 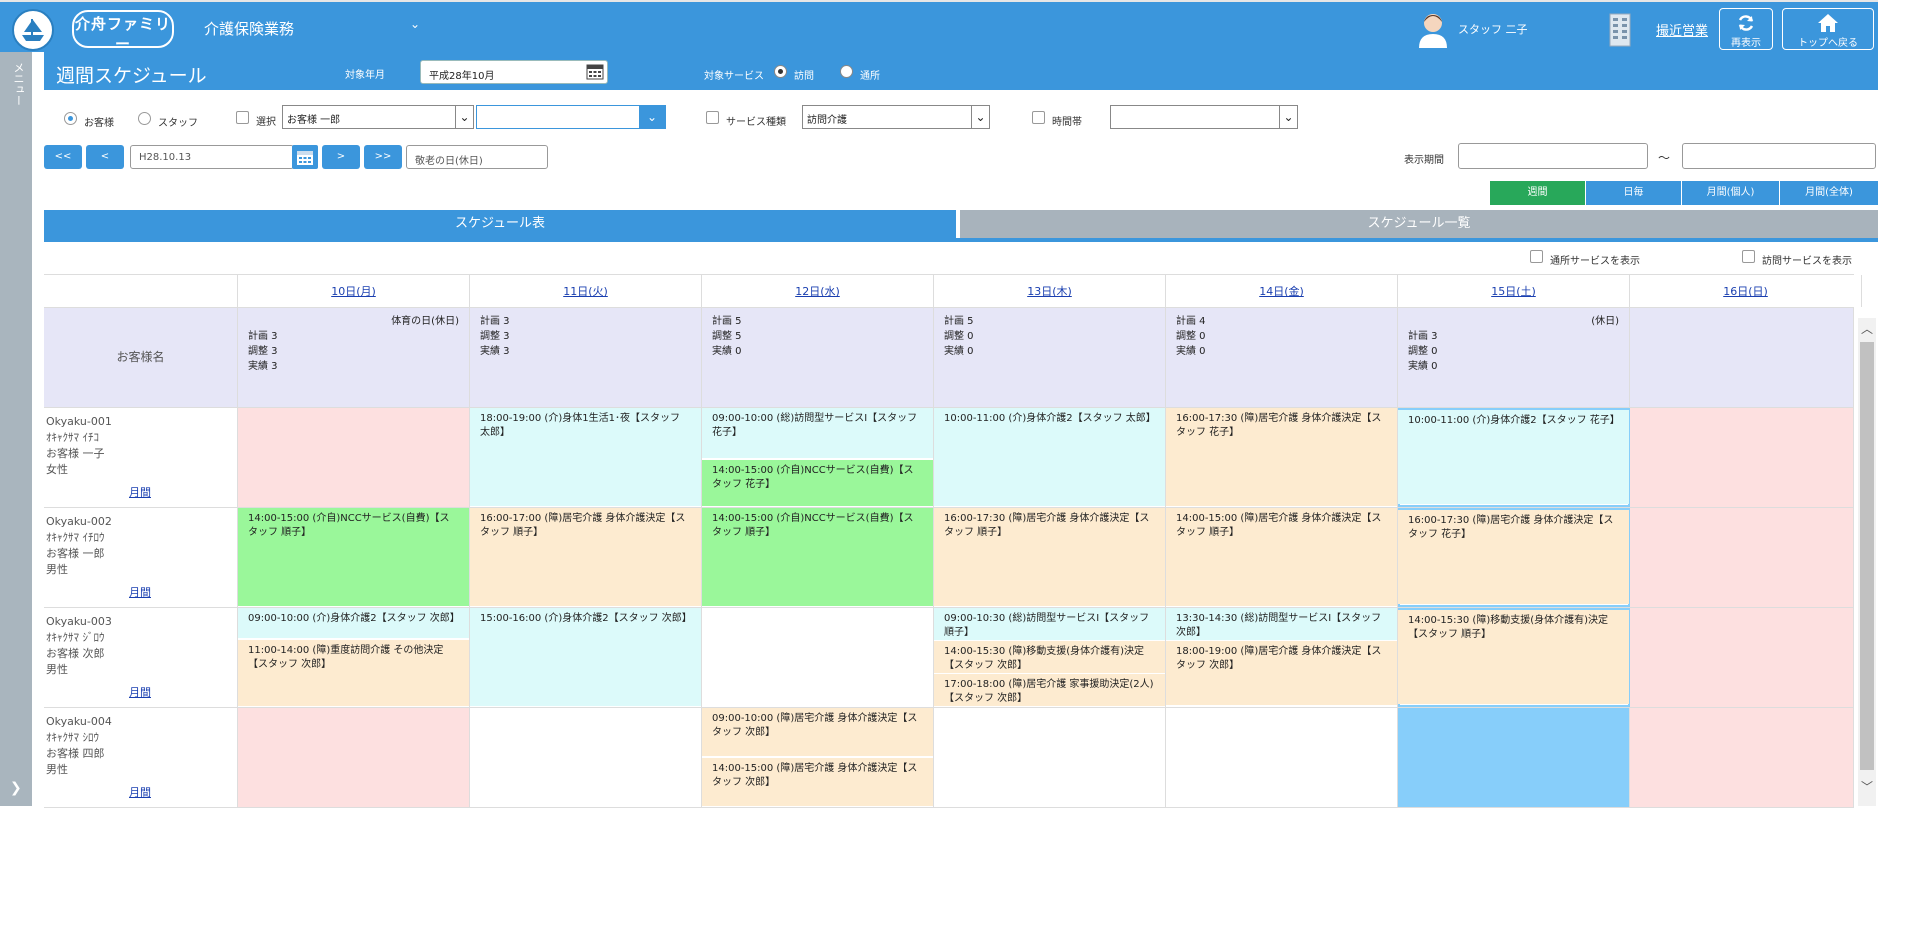 I want to click on next-day-button: >, so click(x=341, y=157).